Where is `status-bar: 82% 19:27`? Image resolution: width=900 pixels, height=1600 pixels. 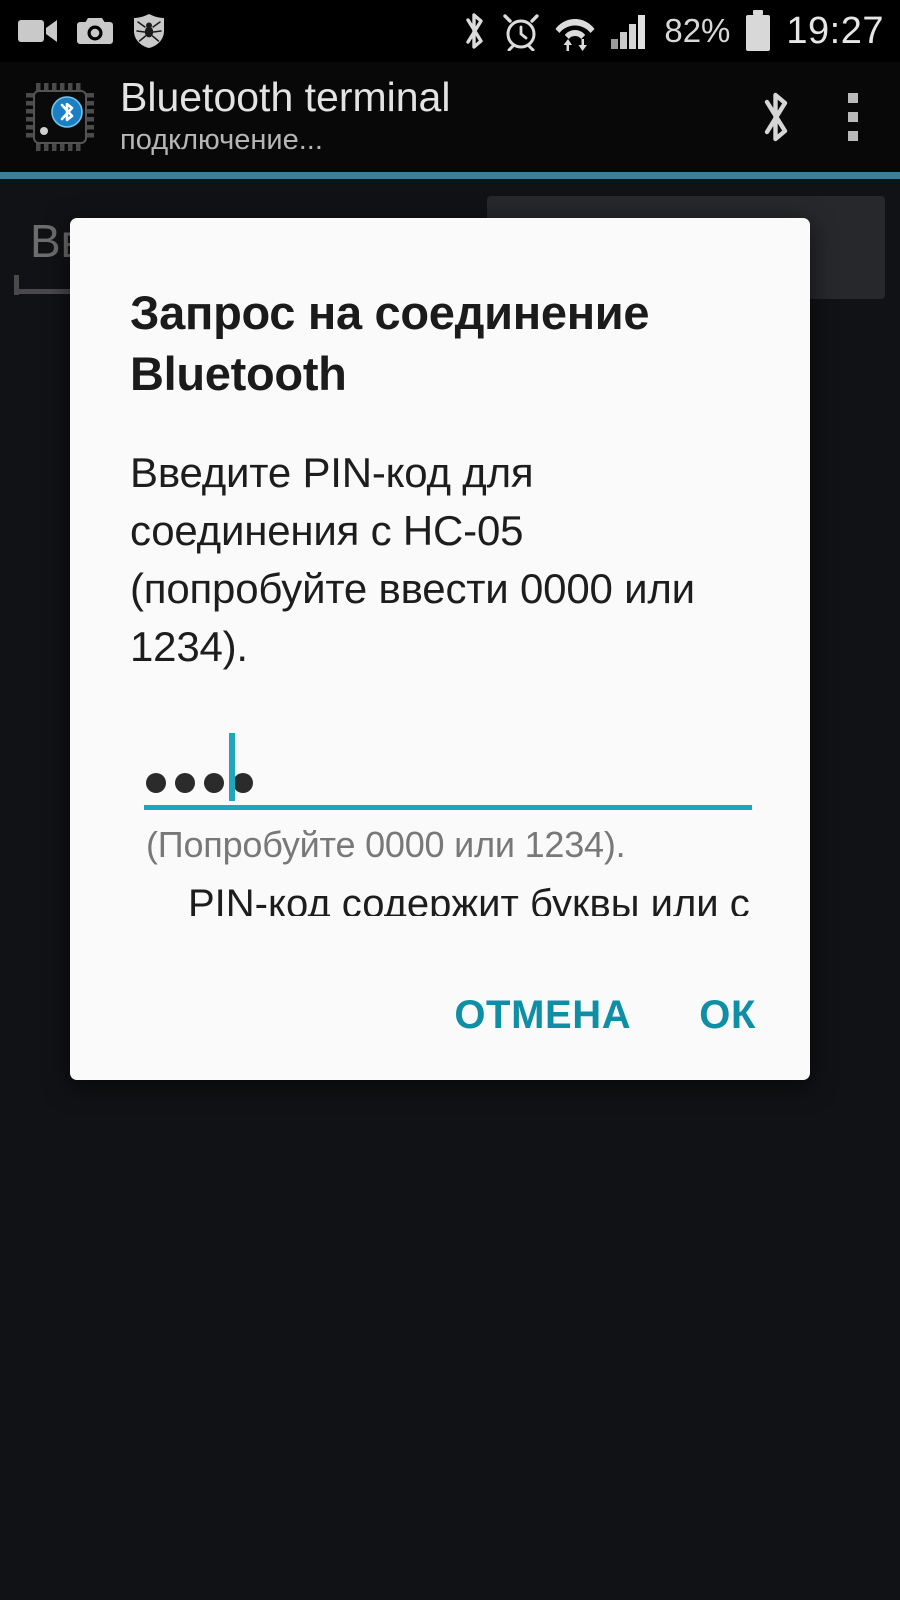
status-bar: 82% 19:27 is located at coordinates (450, 31).